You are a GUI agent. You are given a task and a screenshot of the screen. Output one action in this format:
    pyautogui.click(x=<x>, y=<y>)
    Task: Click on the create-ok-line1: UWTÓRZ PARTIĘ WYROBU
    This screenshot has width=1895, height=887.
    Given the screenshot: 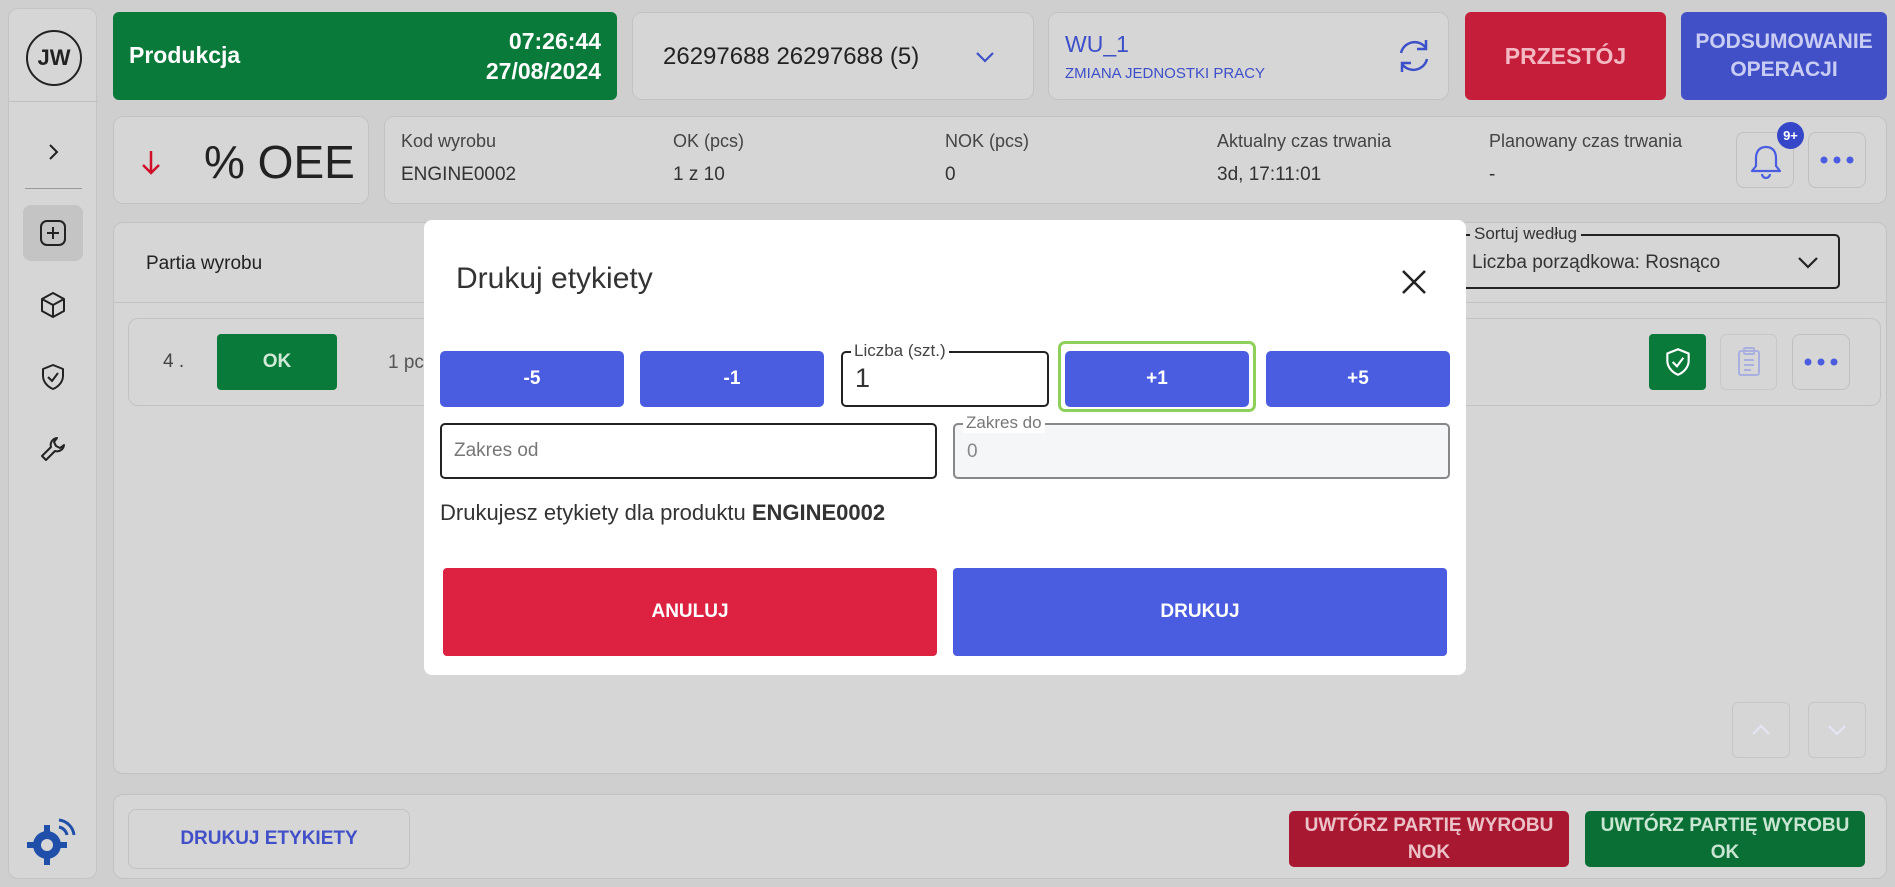 What is the action you would take?
    pyautogui.click(x=1725, y=825)
    